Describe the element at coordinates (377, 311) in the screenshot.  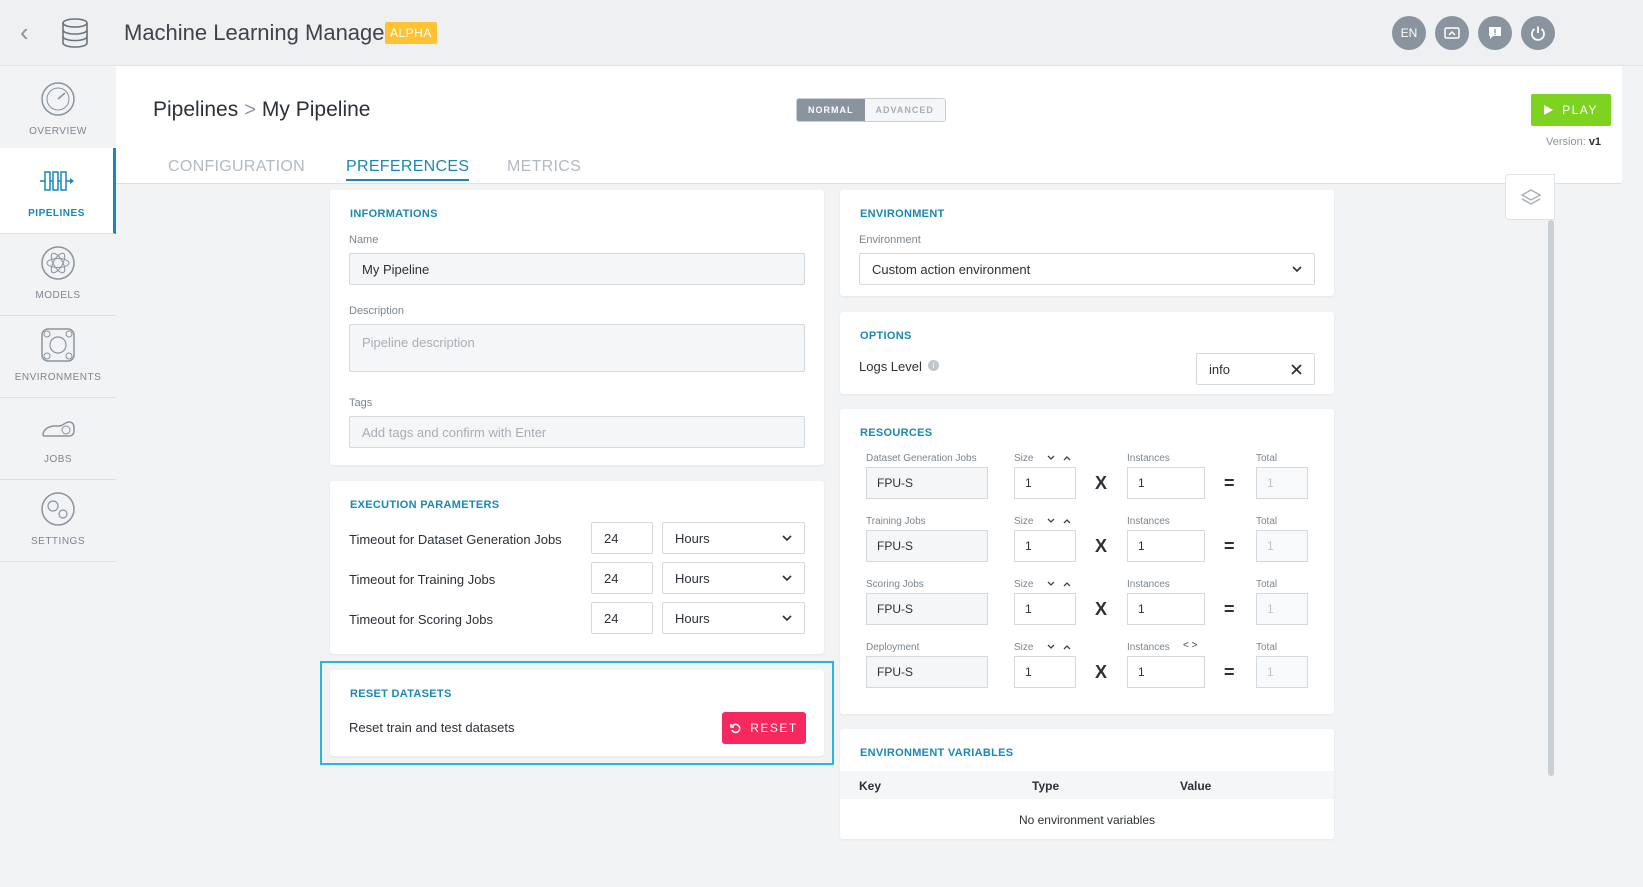
I see `description-label: Description` at that location.